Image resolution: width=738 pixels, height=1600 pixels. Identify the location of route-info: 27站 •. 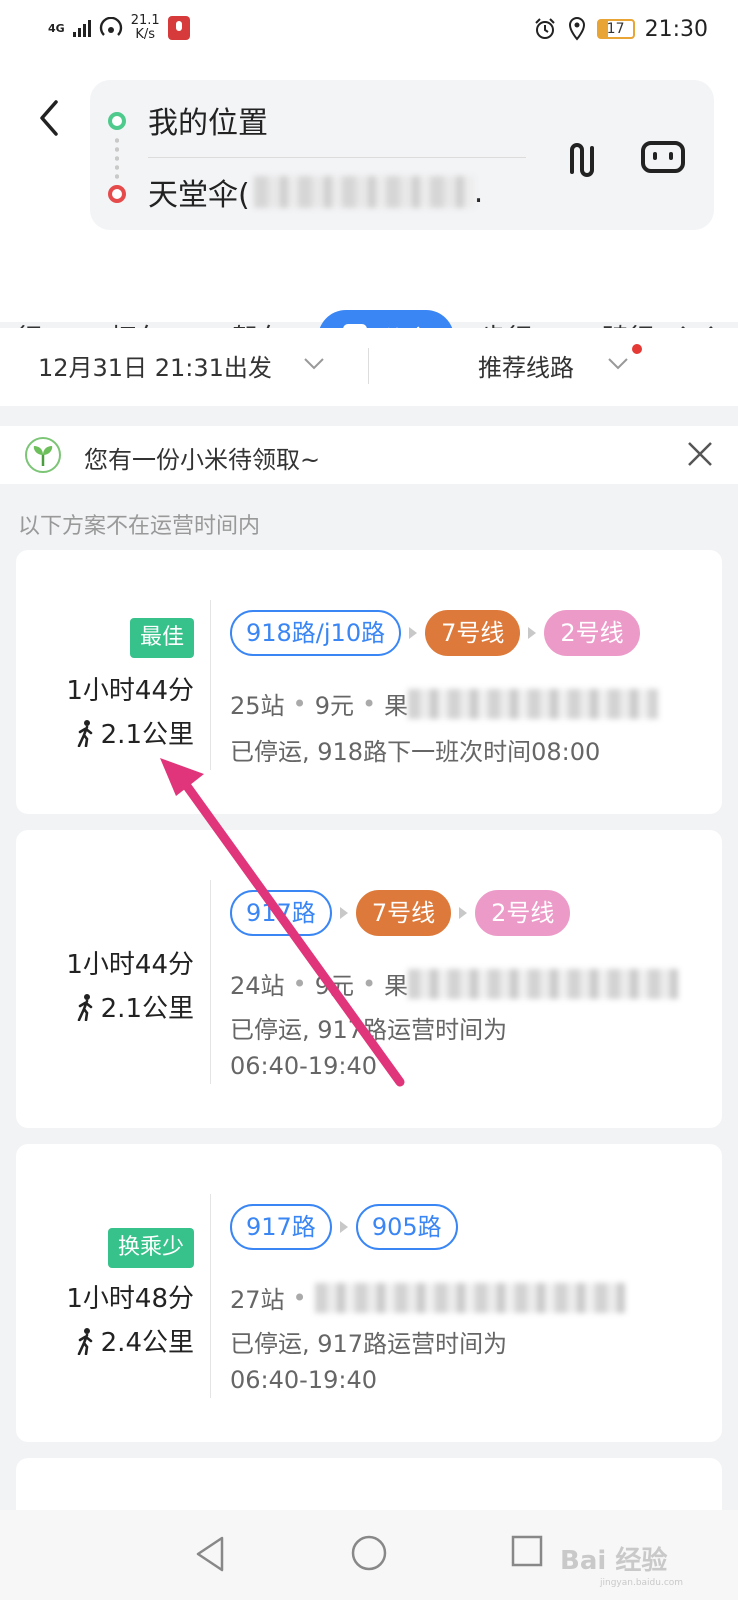
(427, 1297).